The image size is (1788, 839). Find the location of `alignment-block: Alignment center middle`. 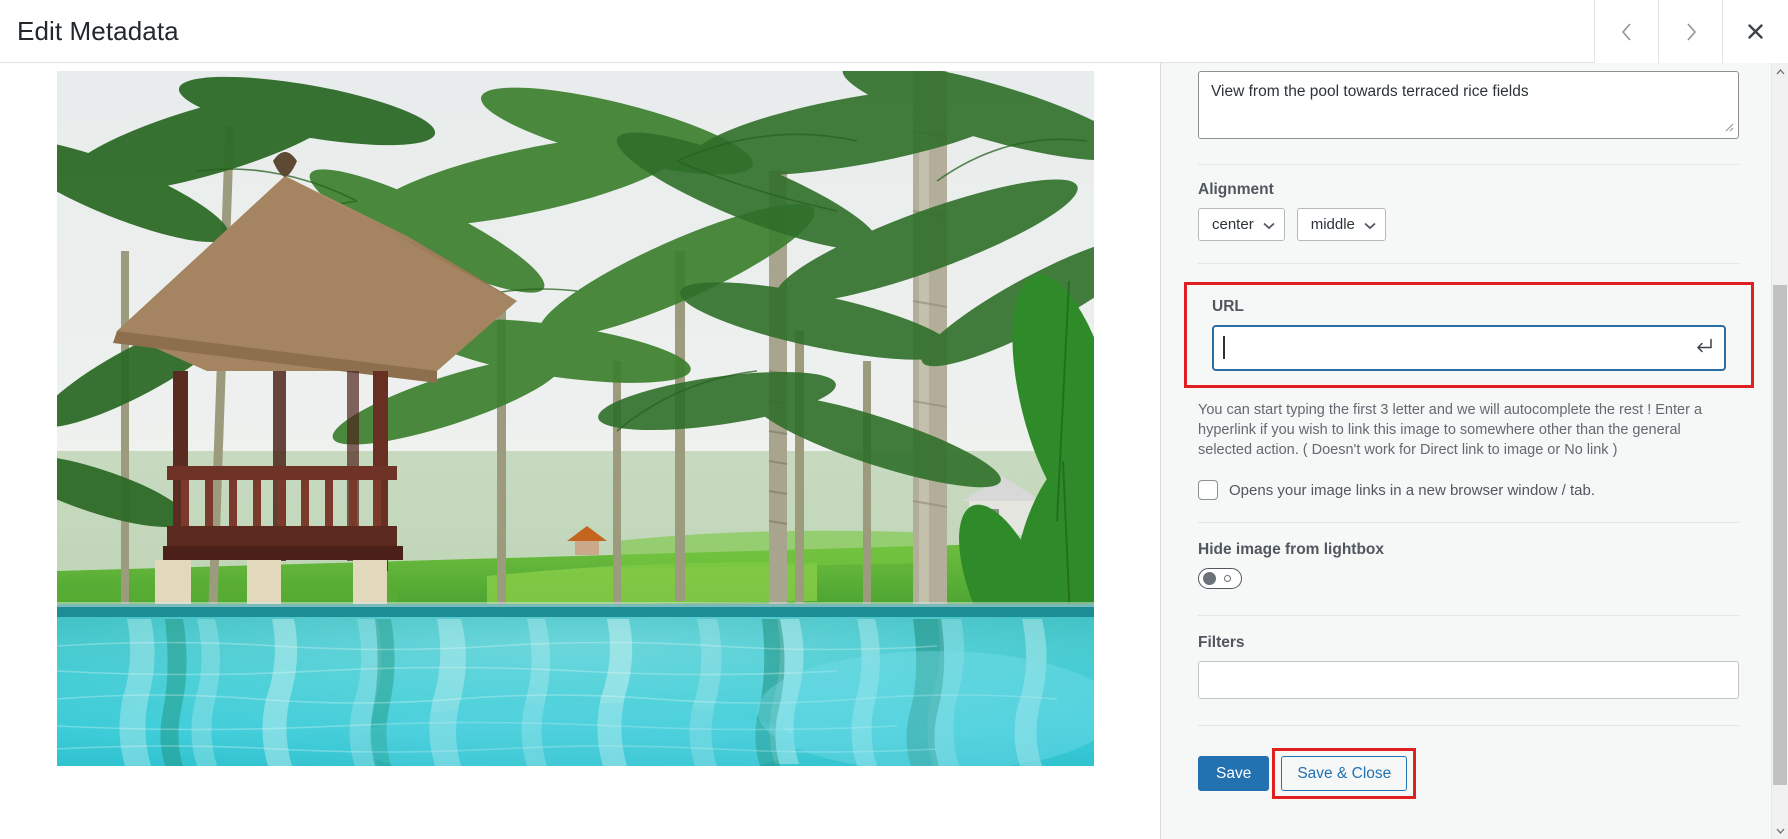

alignment-block: Alignment center middle is located at coordinates (1468, 211).